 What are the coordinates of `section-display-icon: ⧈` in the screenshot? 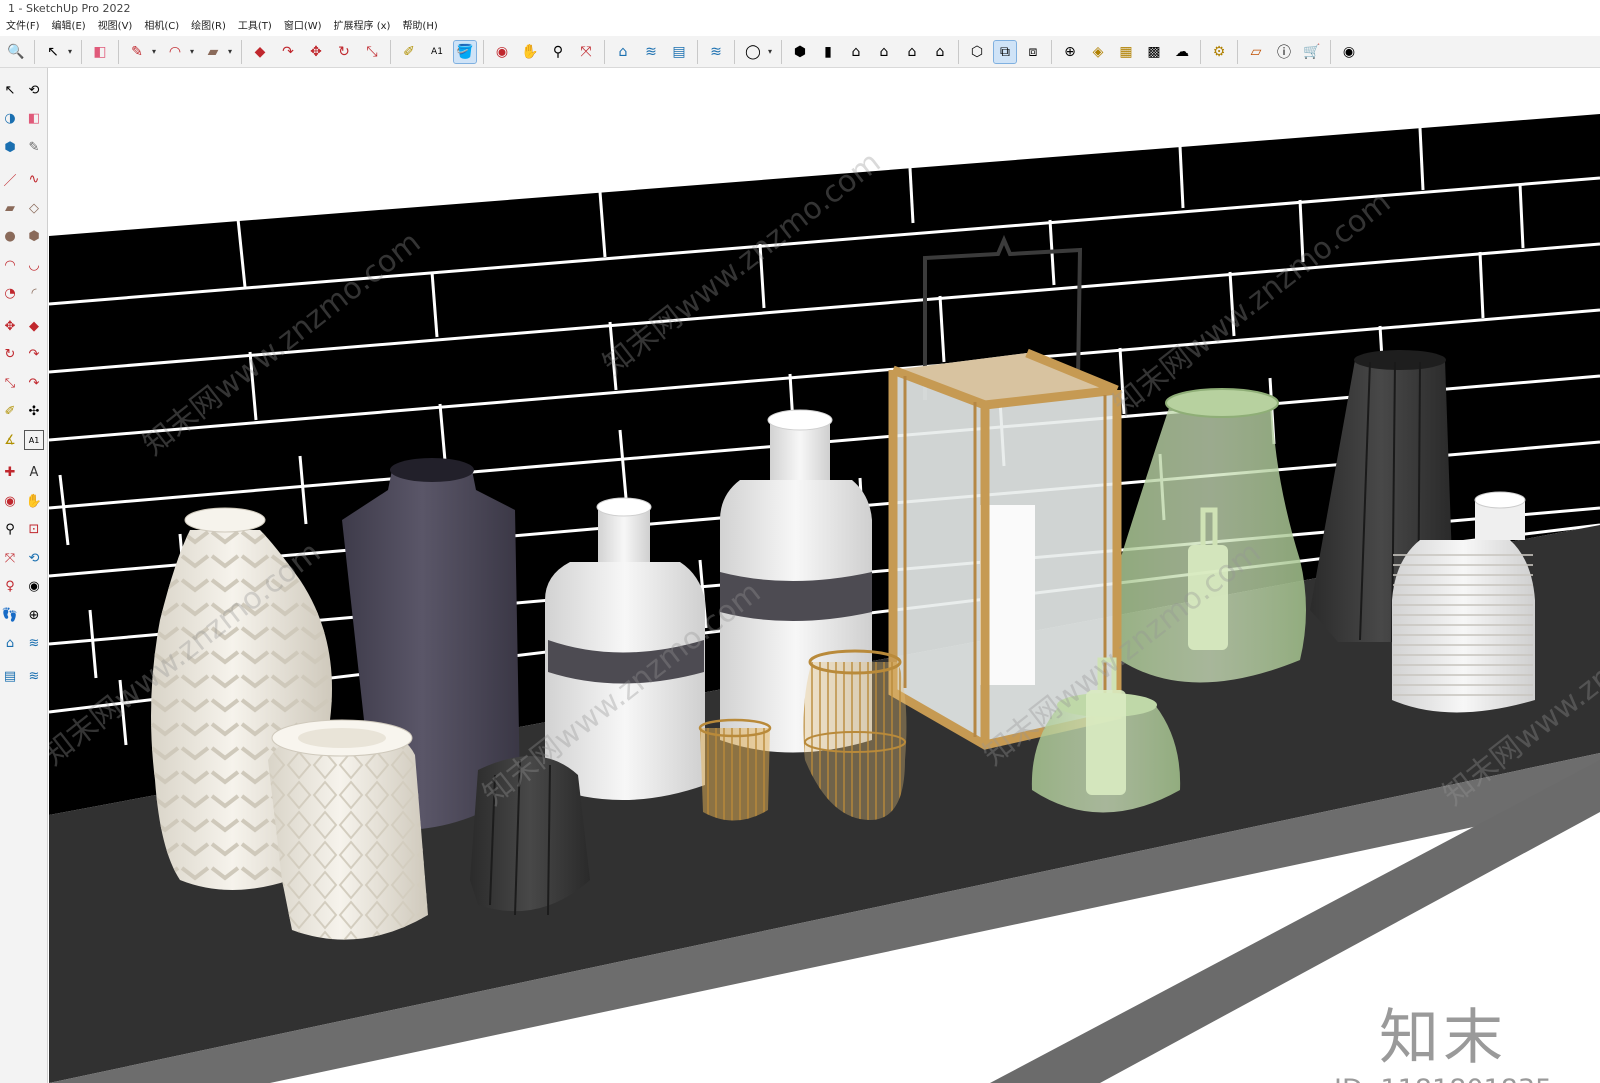 It's located at (1033, 52).